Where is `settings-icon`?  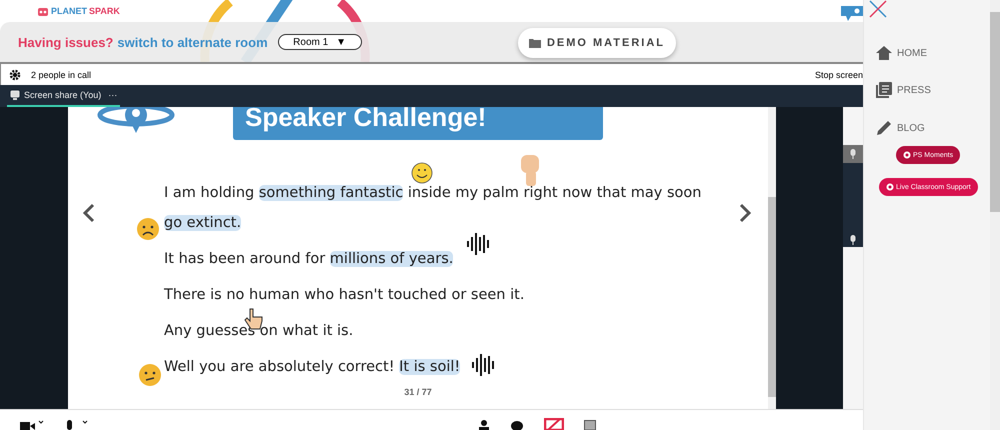
settings-icon is located at coordinates (15, 74).